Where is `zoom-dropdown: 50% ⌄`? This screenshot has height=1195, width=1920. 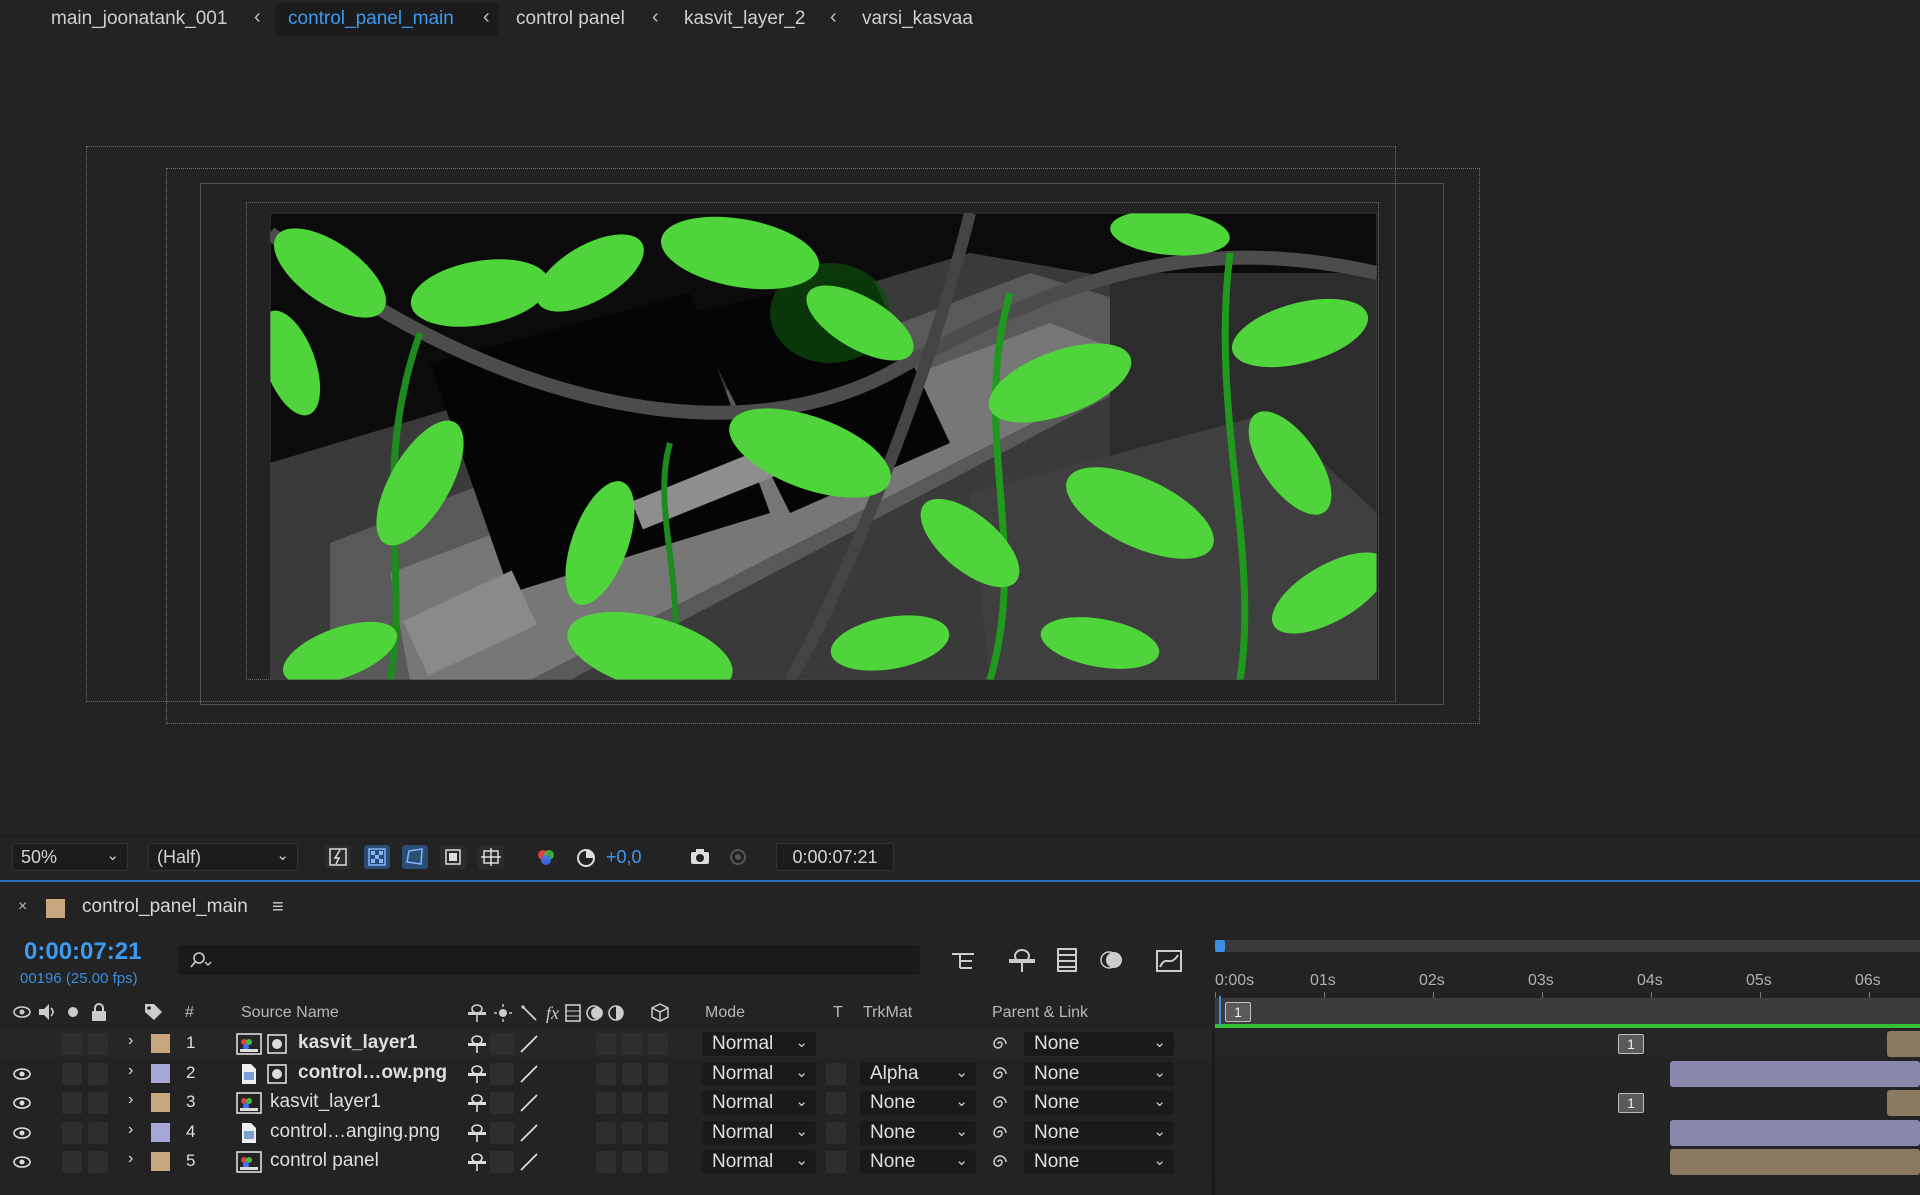
zoom-dropdown: 50% ⌄ is located at coordinates (70, 857).